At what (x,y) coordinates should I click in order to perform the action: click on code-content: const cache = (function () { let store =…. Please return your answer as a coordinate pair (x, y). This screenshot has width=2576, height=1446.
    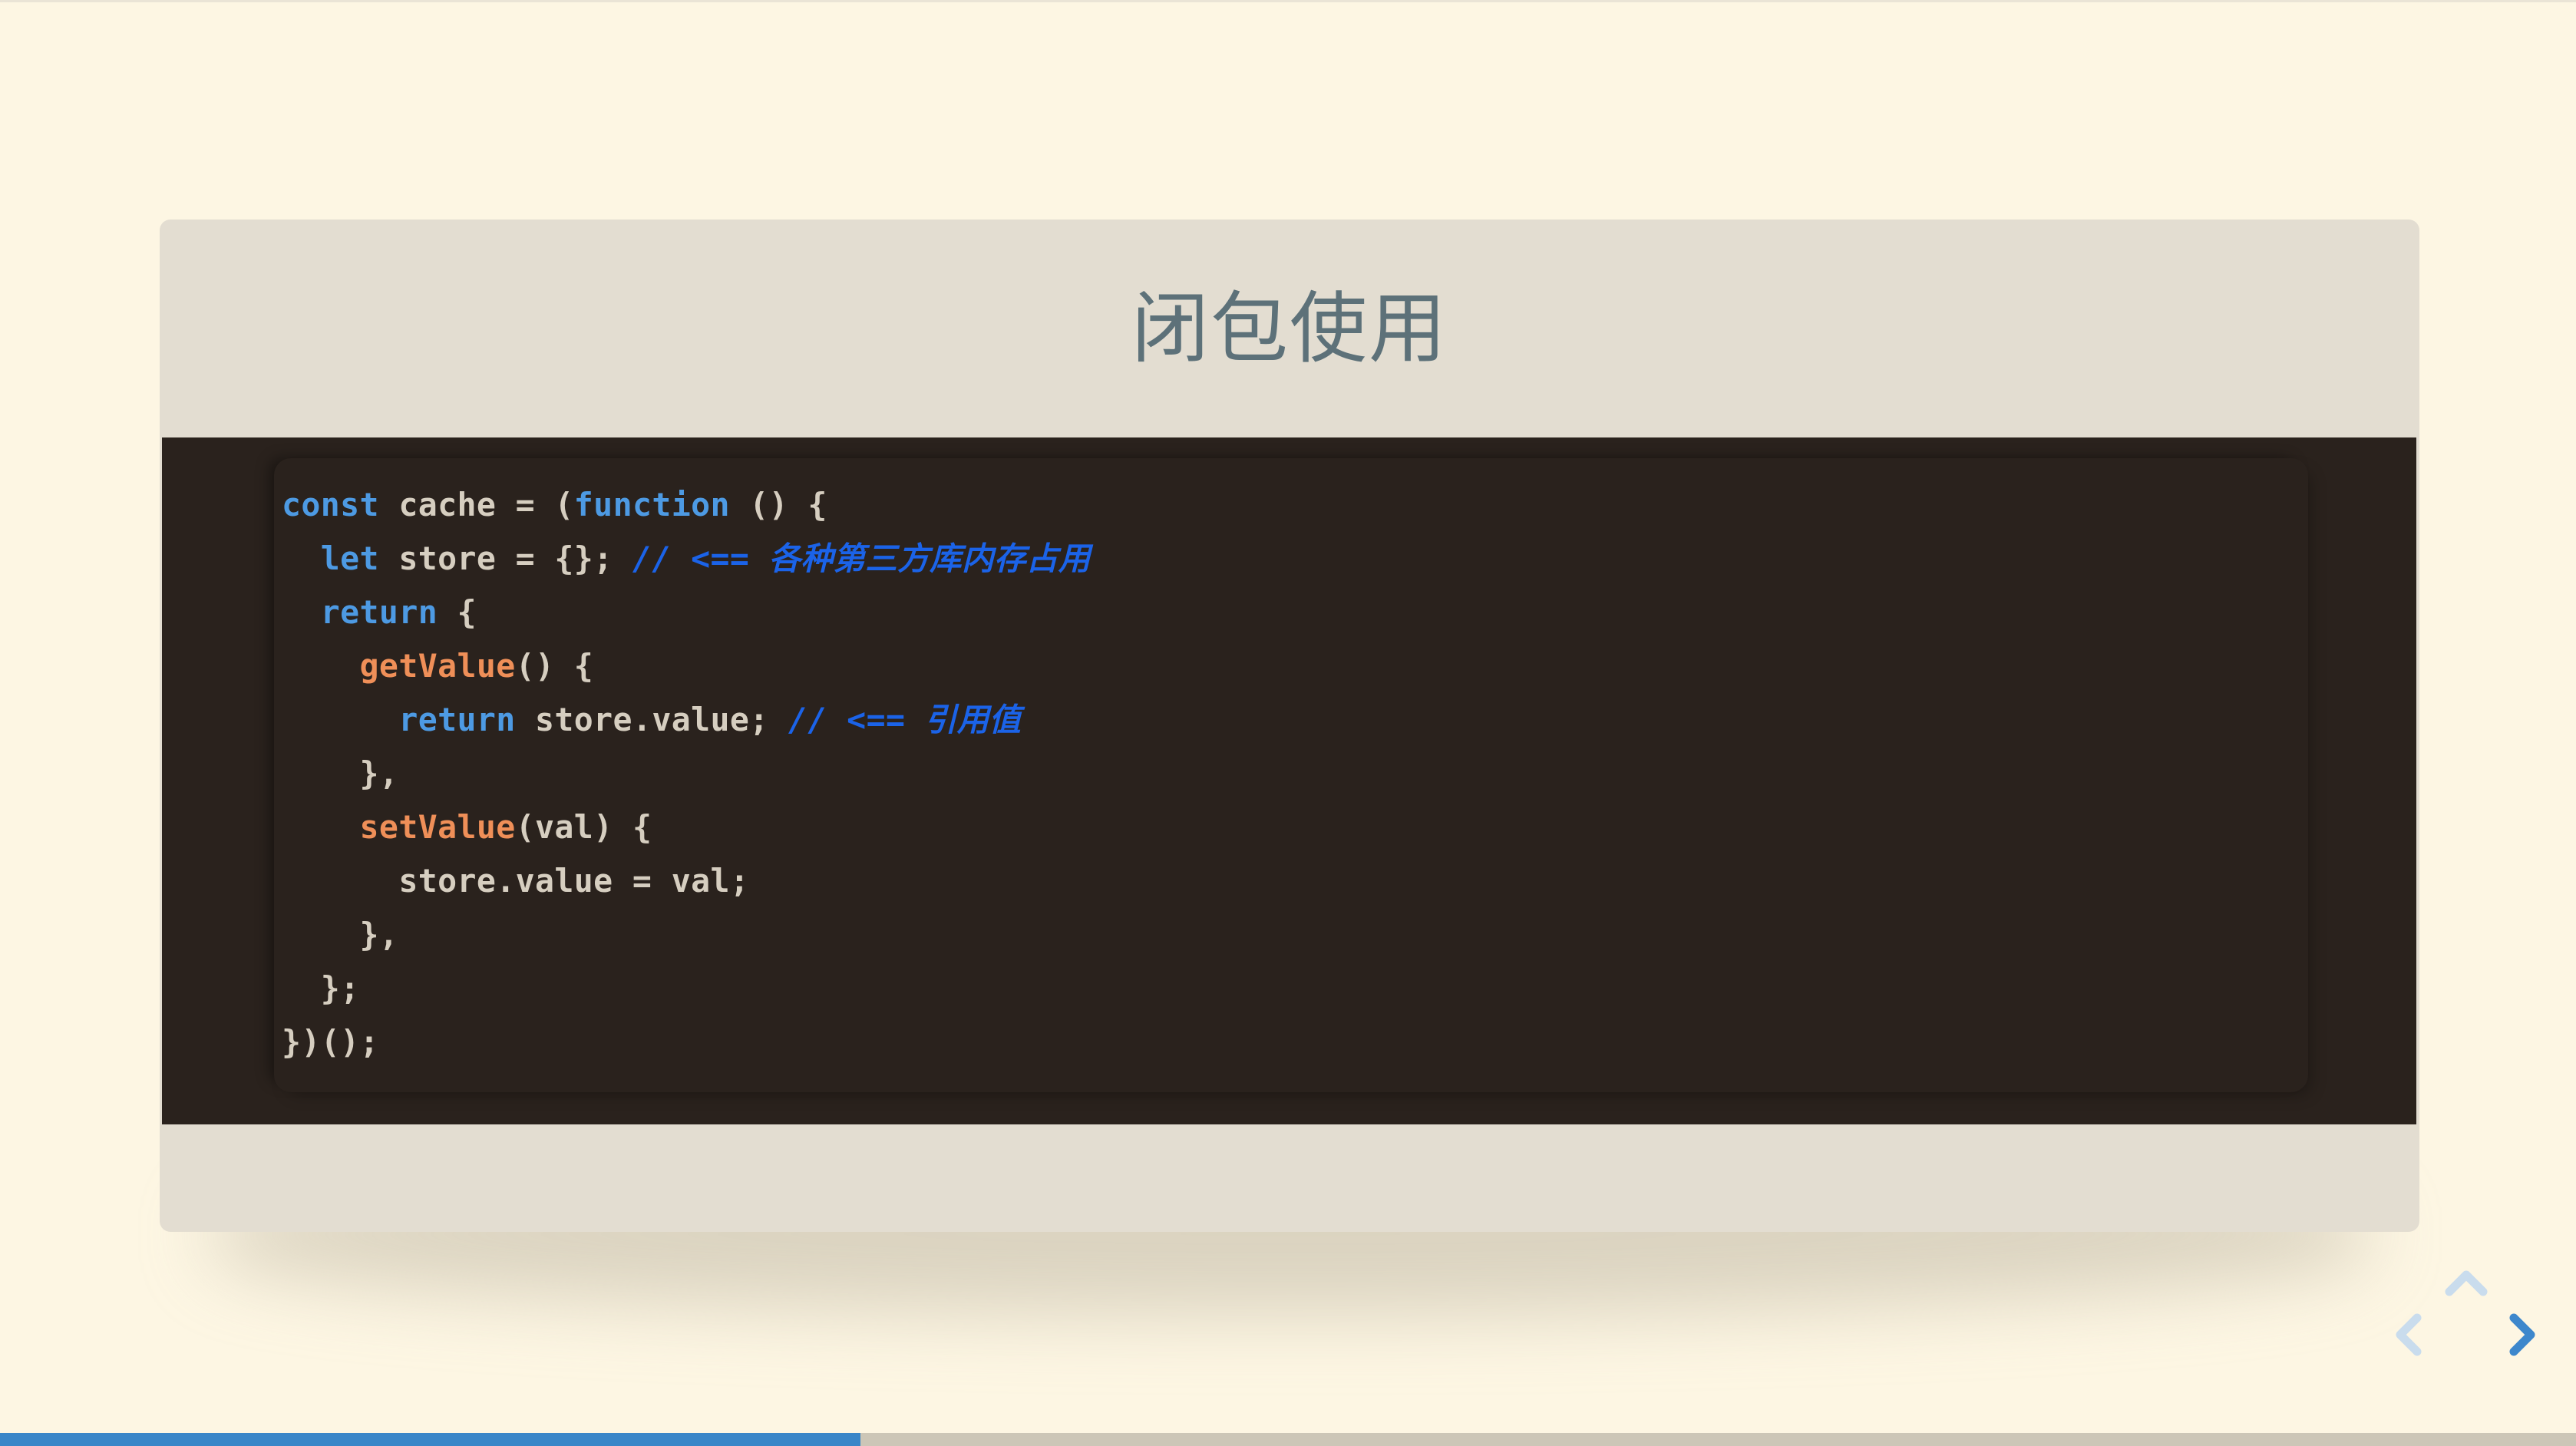
    Looking at the image, I should click on (686, 773).